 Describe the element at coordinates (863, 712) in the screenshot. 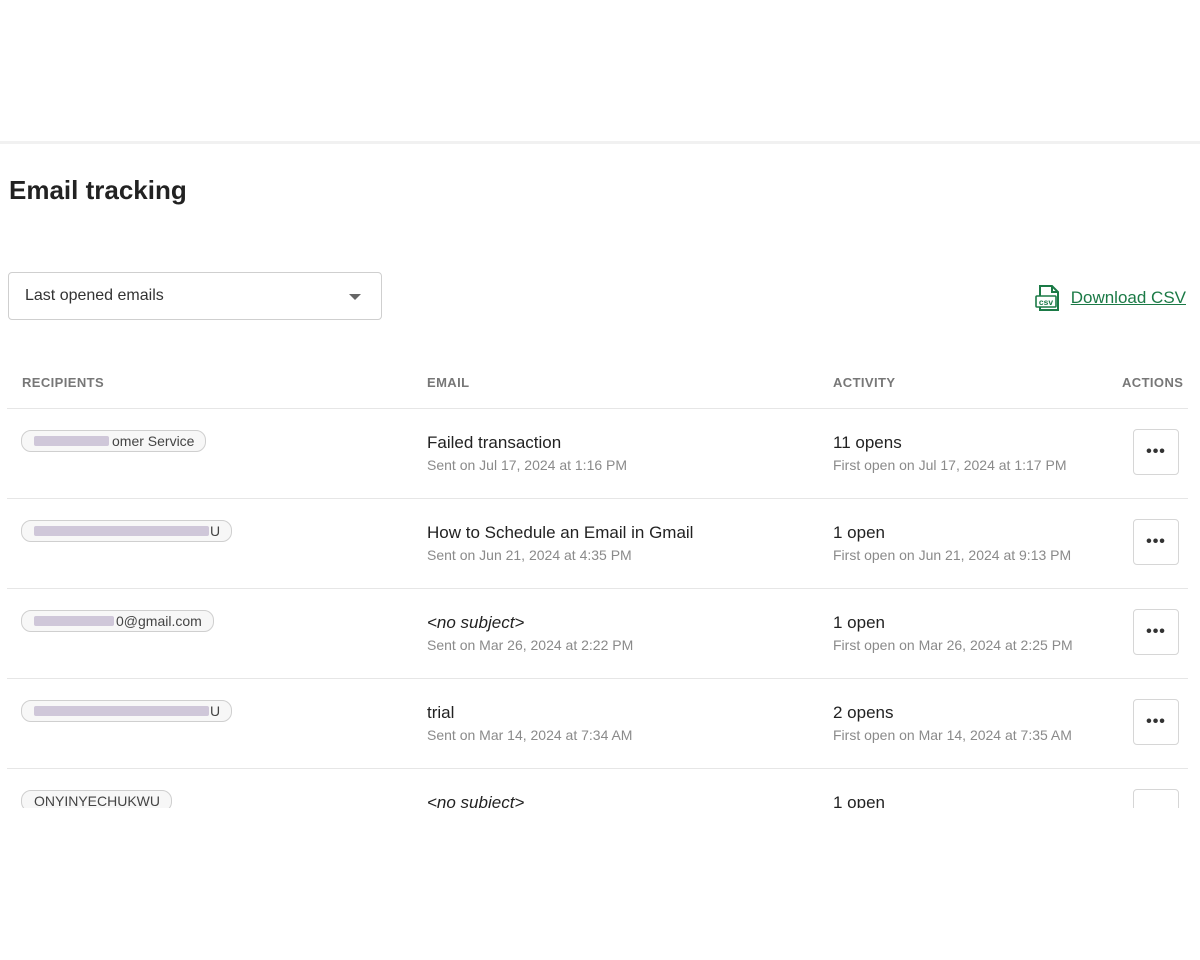

I see `open-count: 2 opens` at that location.